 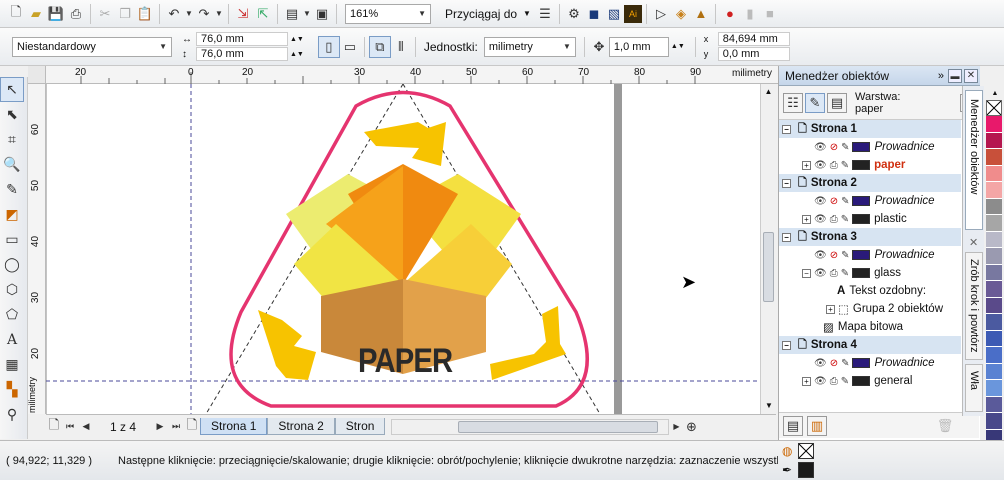 I want to click on tree-page-row: − 🗋 Strona 1, so click(x=870, y=129).